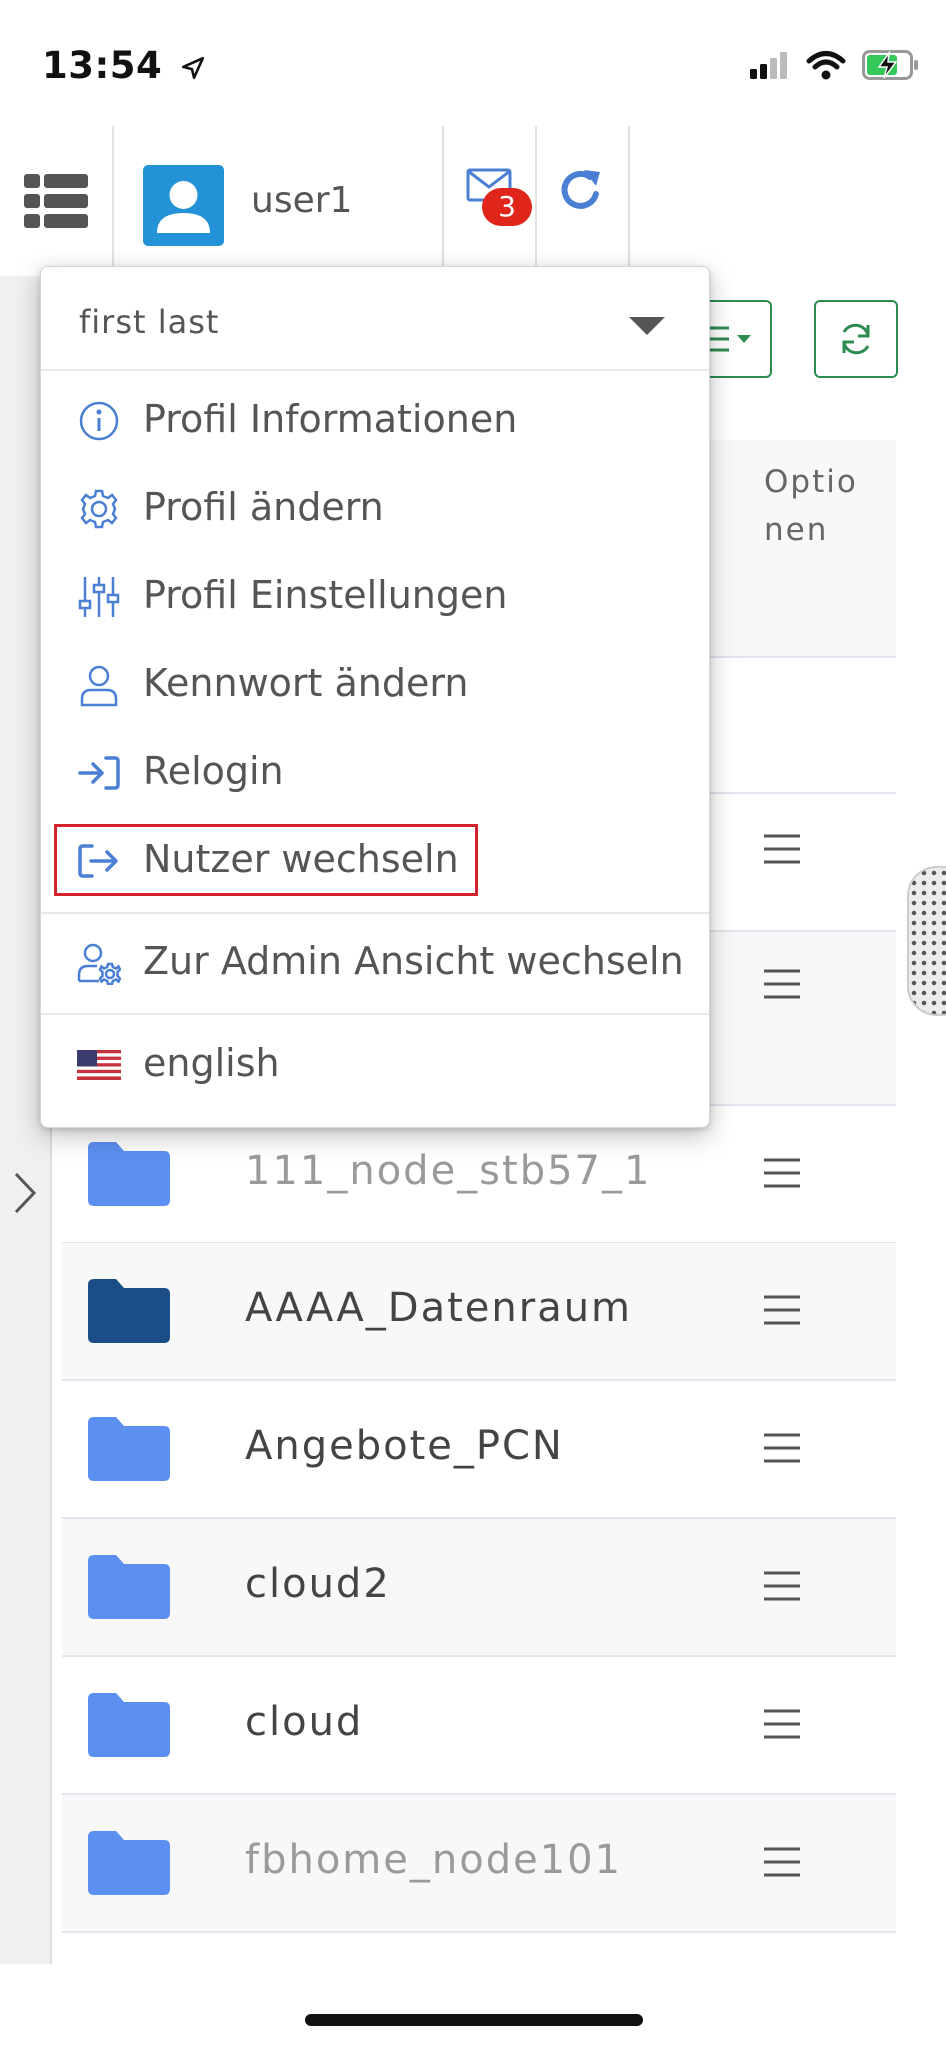  What do you see at coordinates (99, 964) in the screenshot?
I see `user-gear-icon` at bounding box center [99, 964].